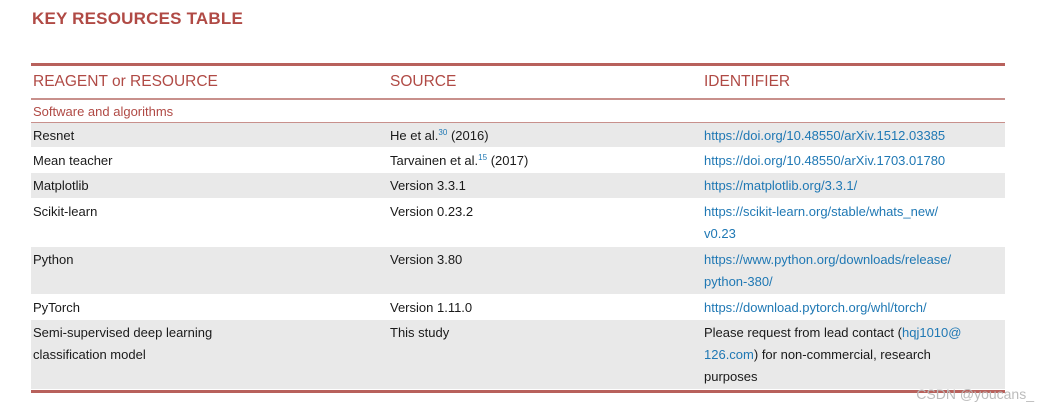 The image size is (1040, 408). I want to click on watermark: CSDN @youcans_, so click(975, 394).